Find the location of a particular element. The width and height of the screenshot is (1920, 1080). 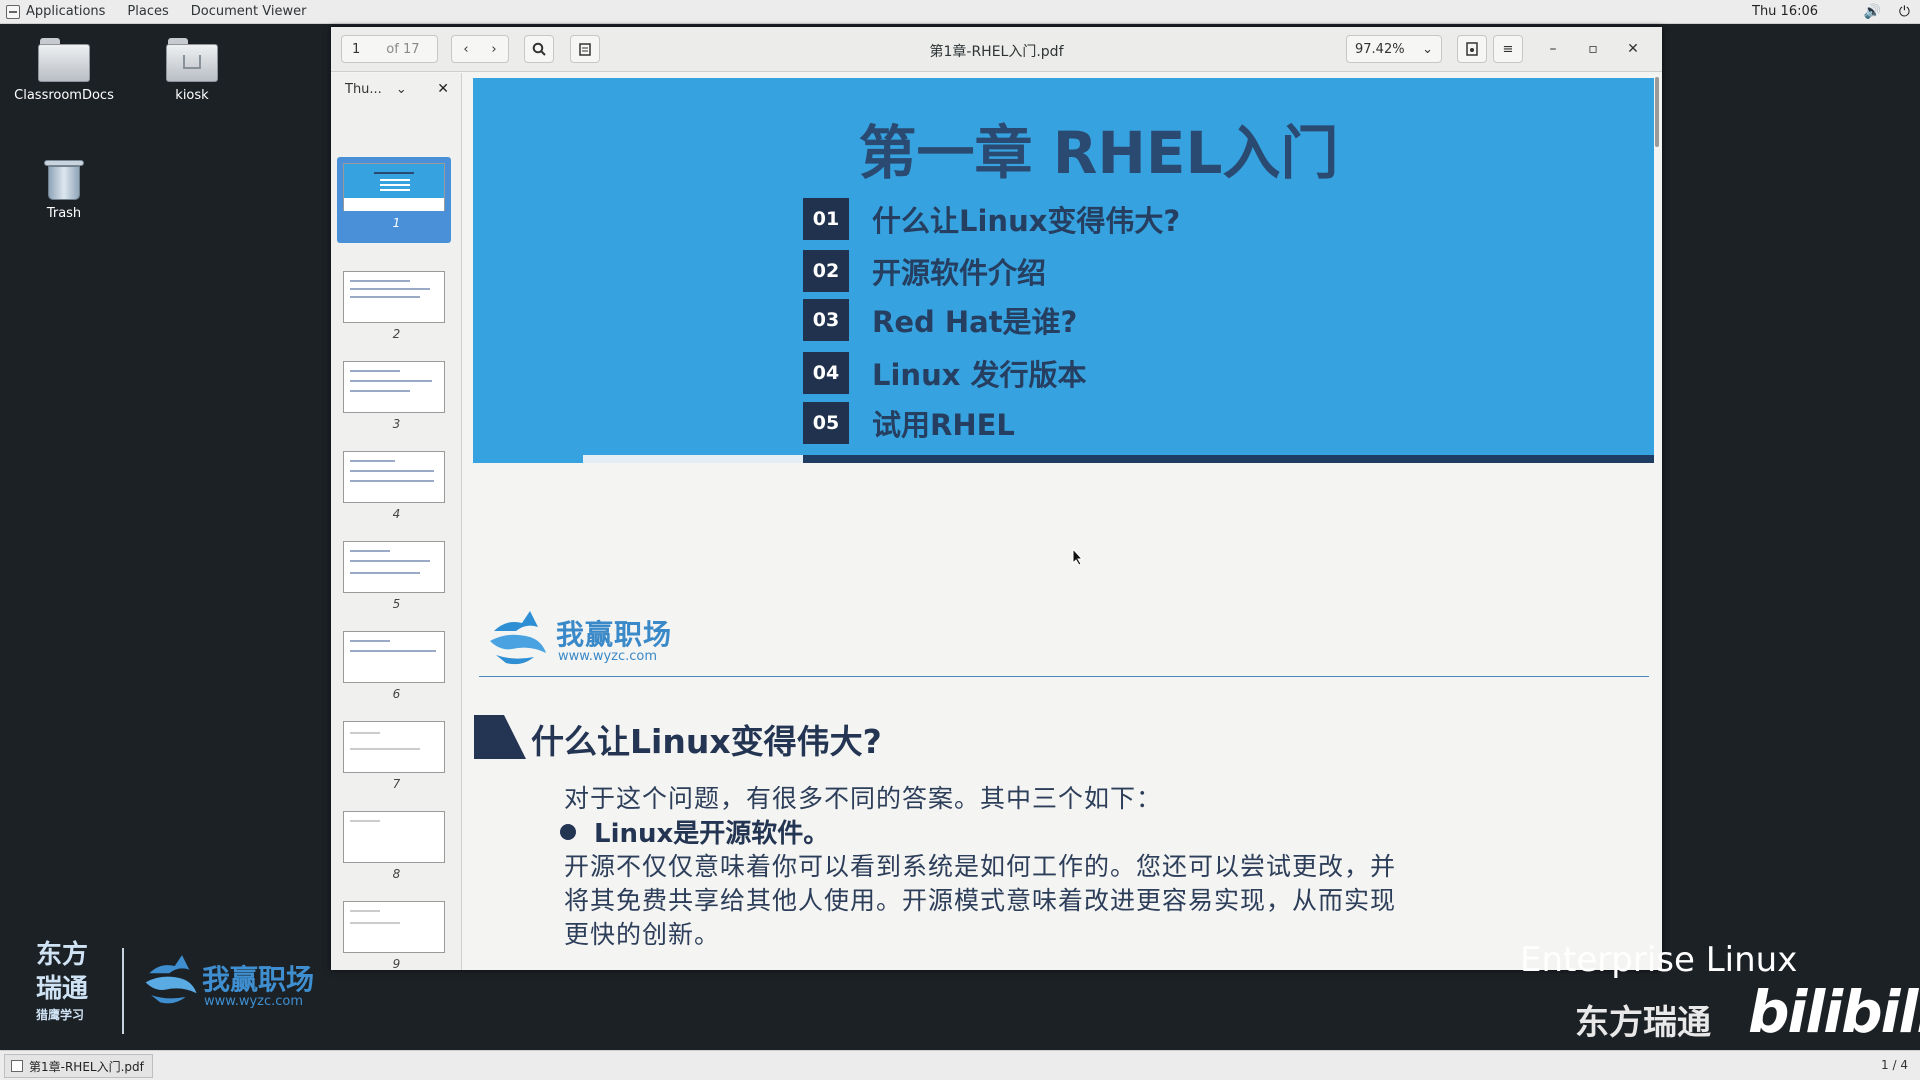

desktop-icon-classroomdocs: ClassroomDocs is located at coordinates (64, 70).